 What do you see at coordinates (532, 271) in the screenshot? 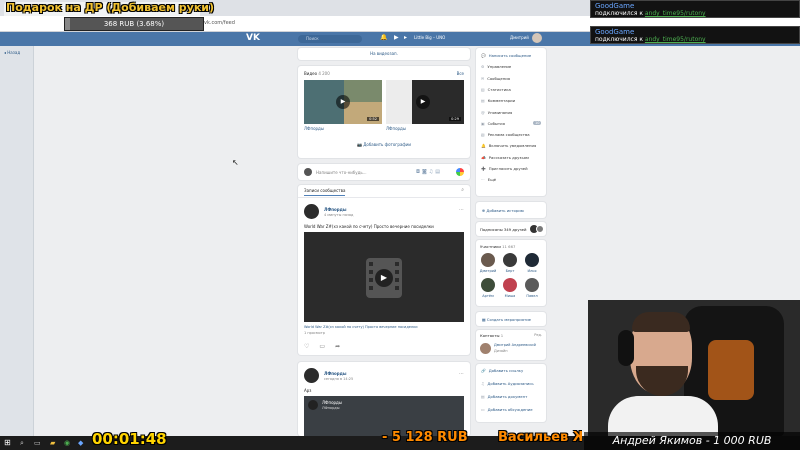
I see `member-name: Илья` at bounding box center [532, 271].